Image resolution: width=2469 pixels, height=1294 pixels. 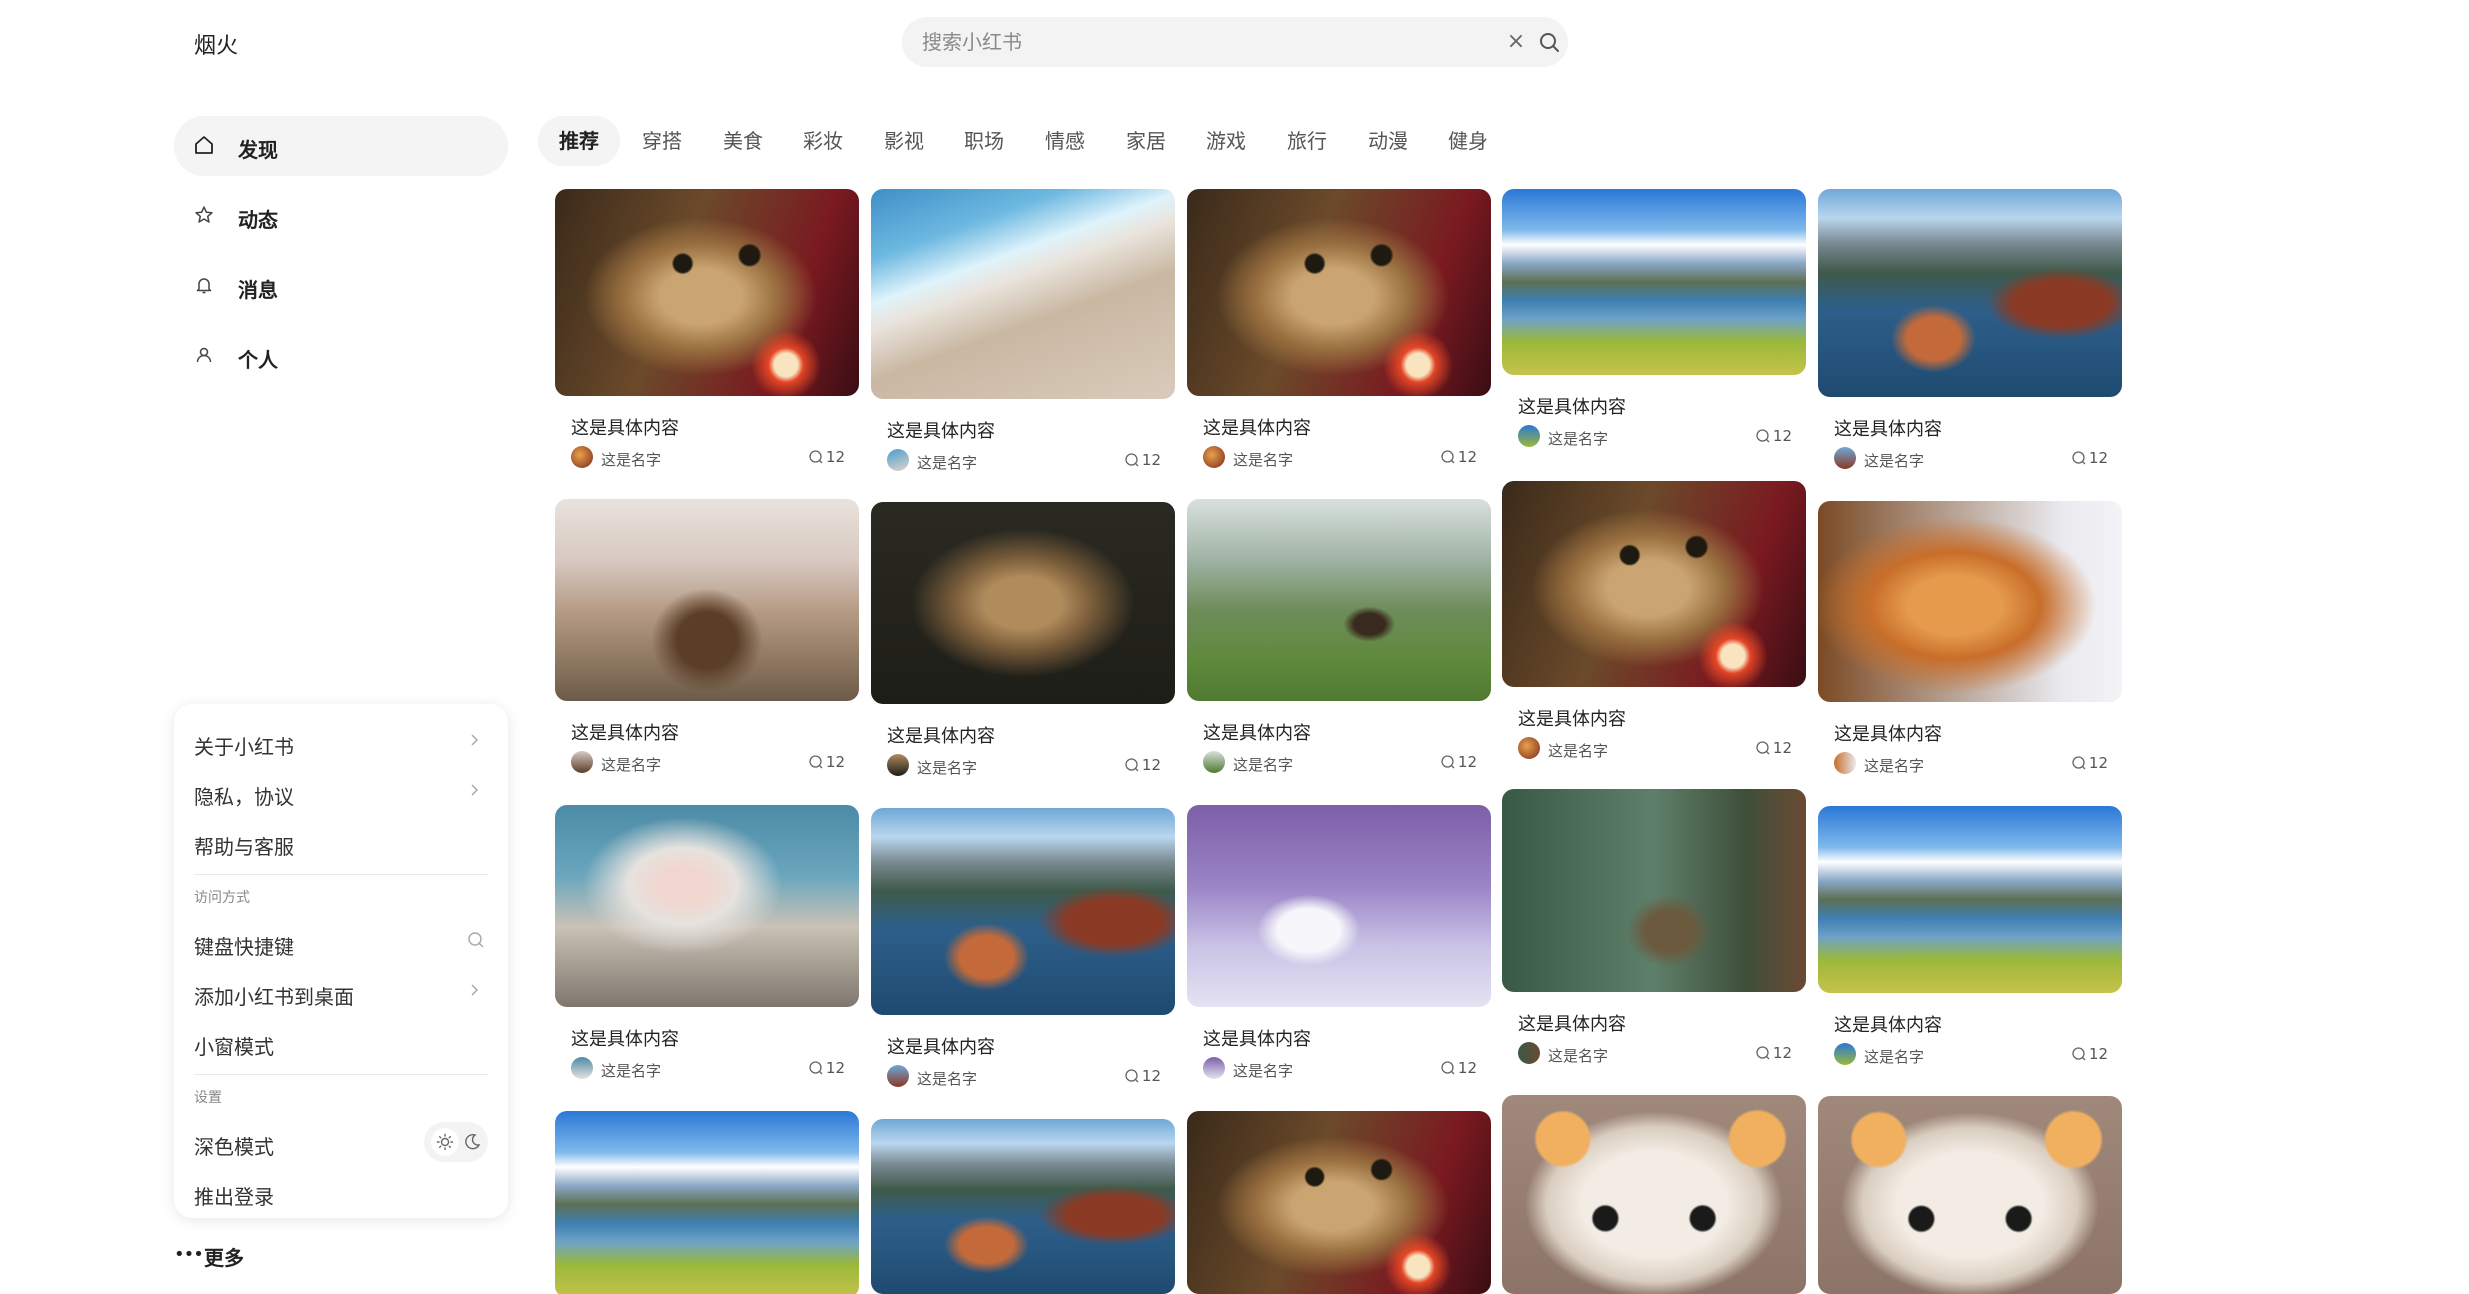 What do you see at coordinates (456, 1142) in the screenshot?
I see `theme-toggle` at bounding box center [456, 1142].